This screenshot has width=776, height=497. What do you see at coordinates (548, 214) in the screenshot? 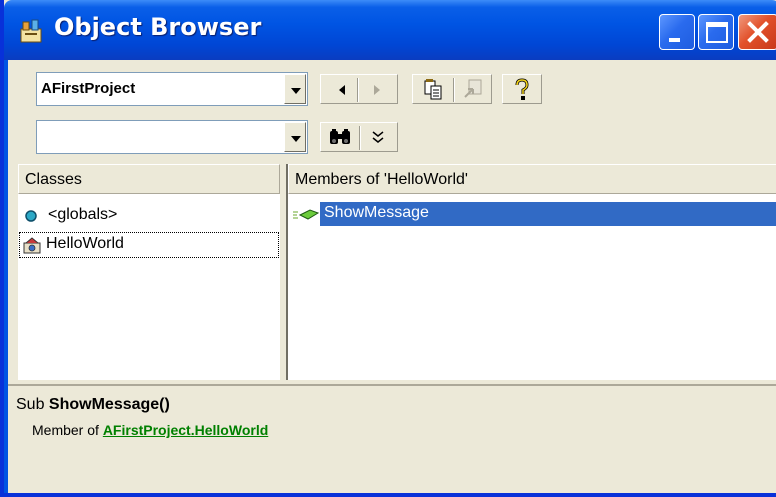
I see `member-selection-highlight: ShowMessage` at bounding box center [548, 214].